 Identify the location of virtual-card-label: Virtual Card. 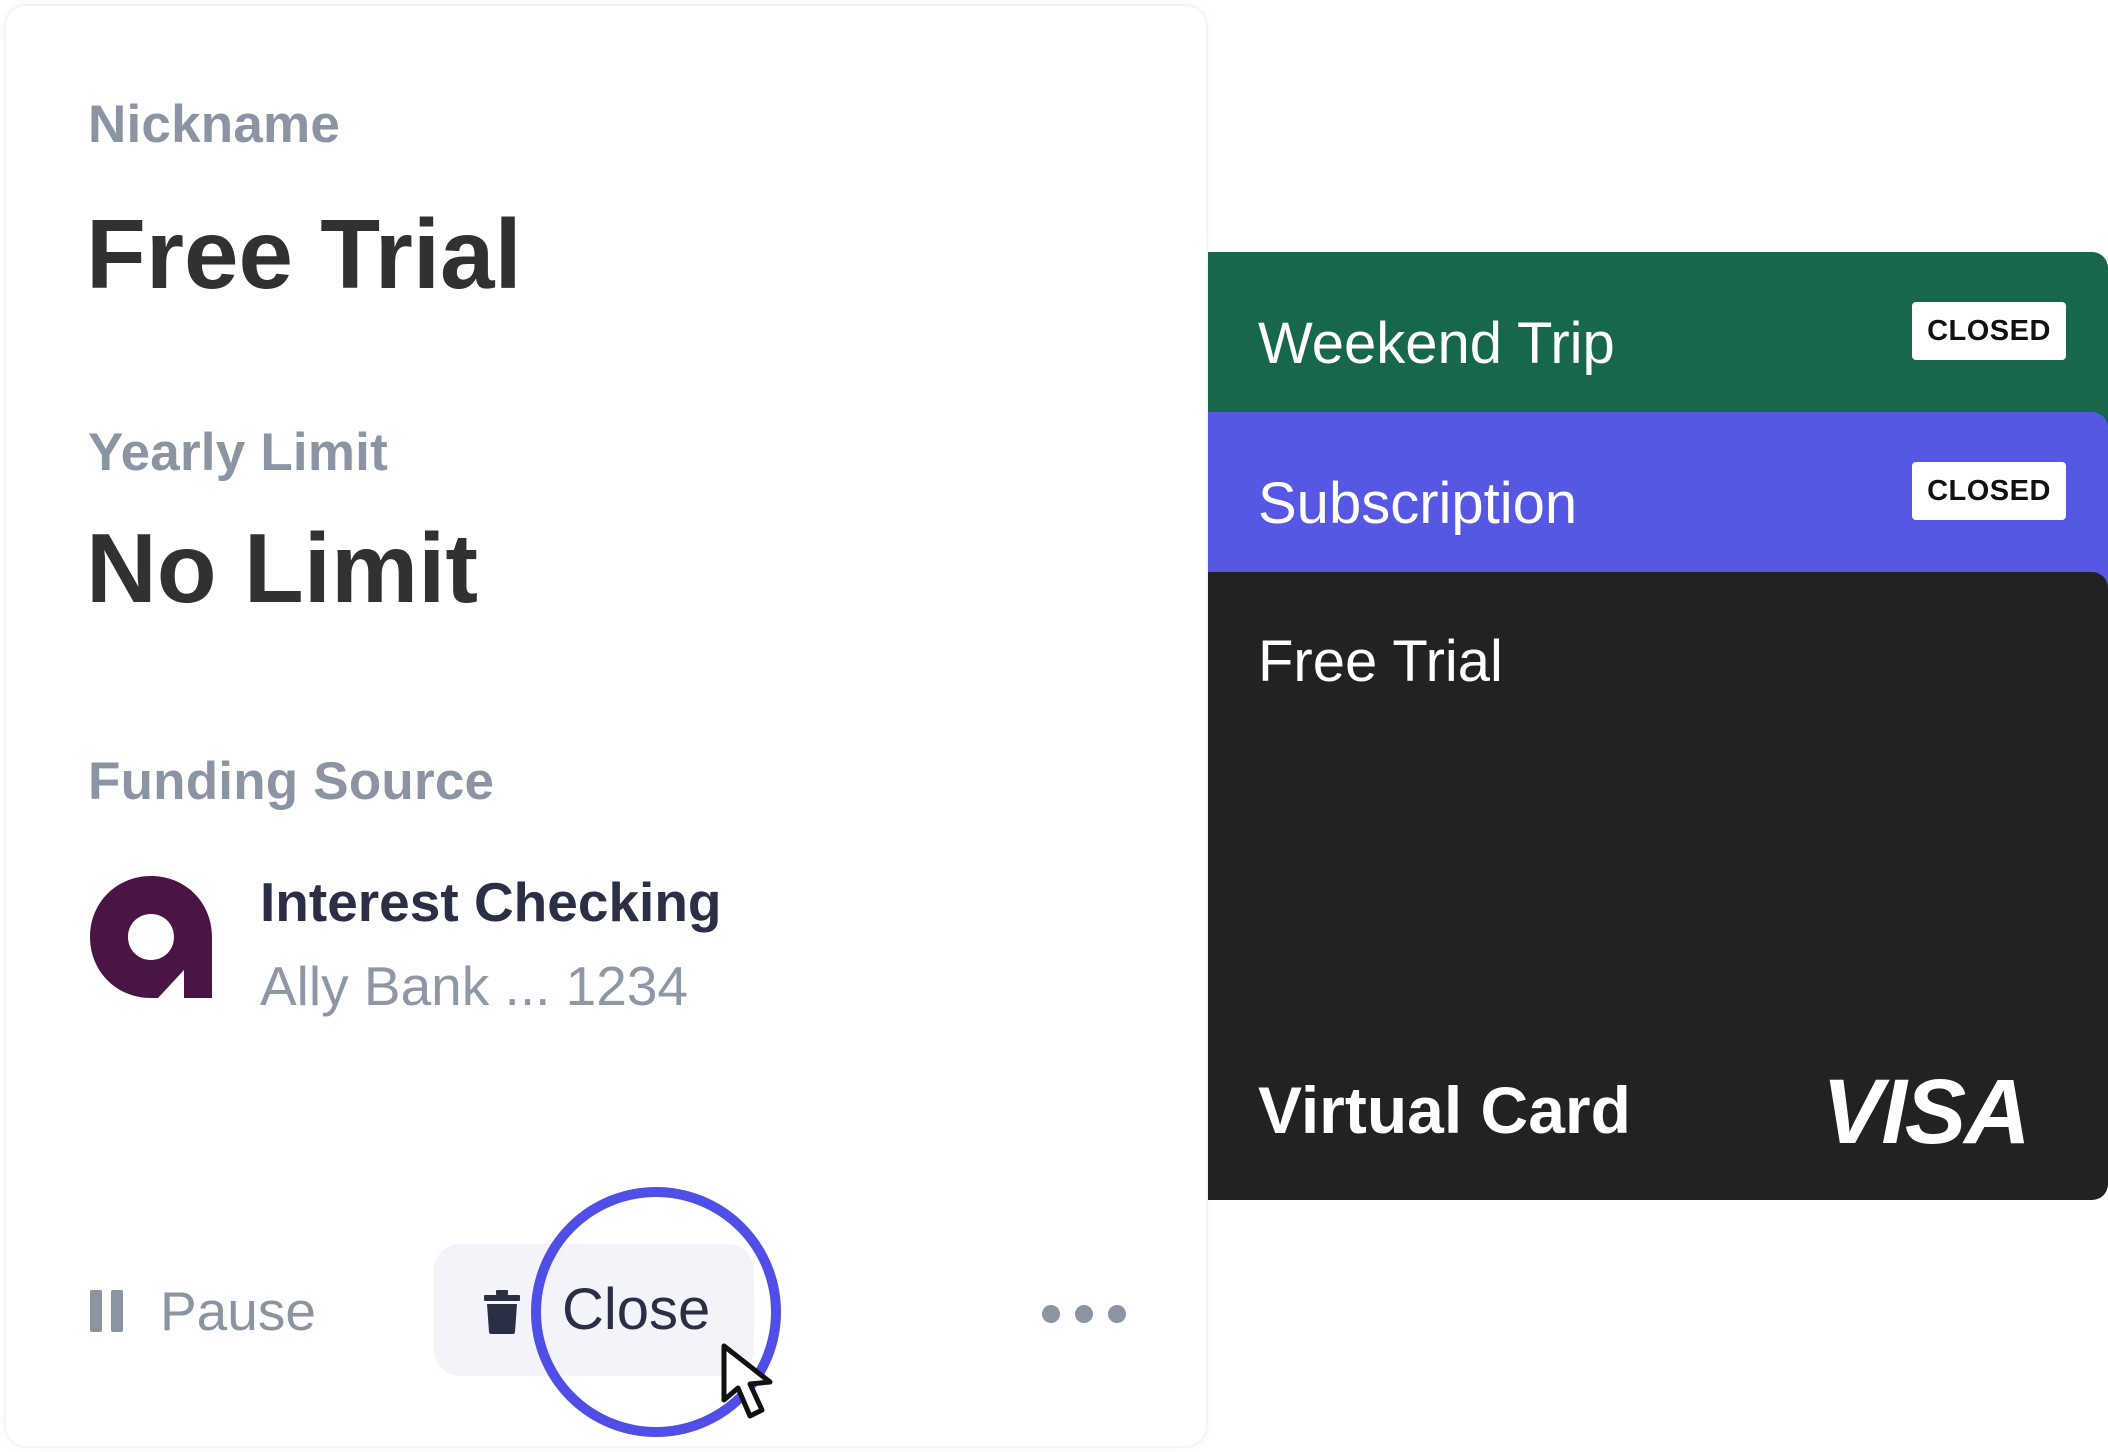
(1444, 1110).